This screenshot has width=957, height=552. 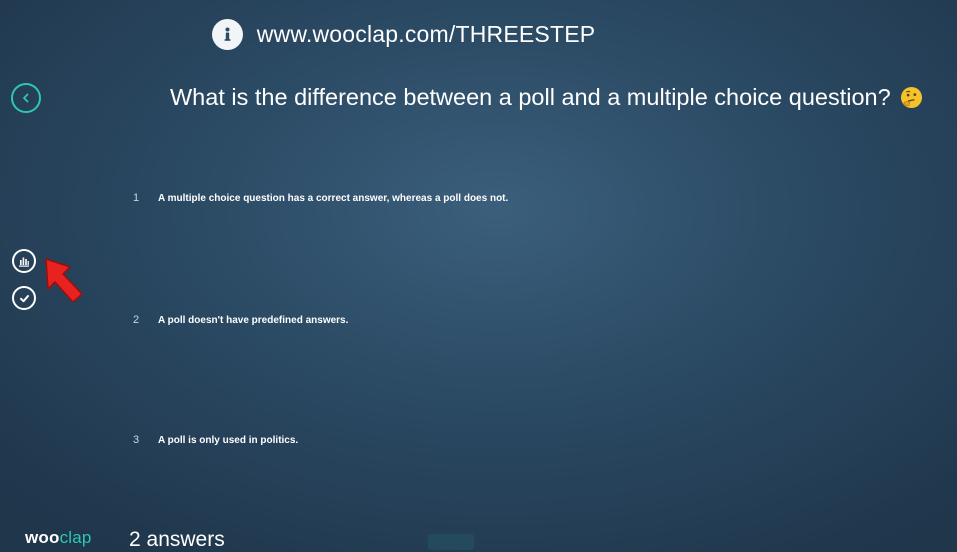 What do you see at coordinates (911, 97) in the screenshot?
I see `thinking-face-emoji-icon` at bounding box center [911, 97].